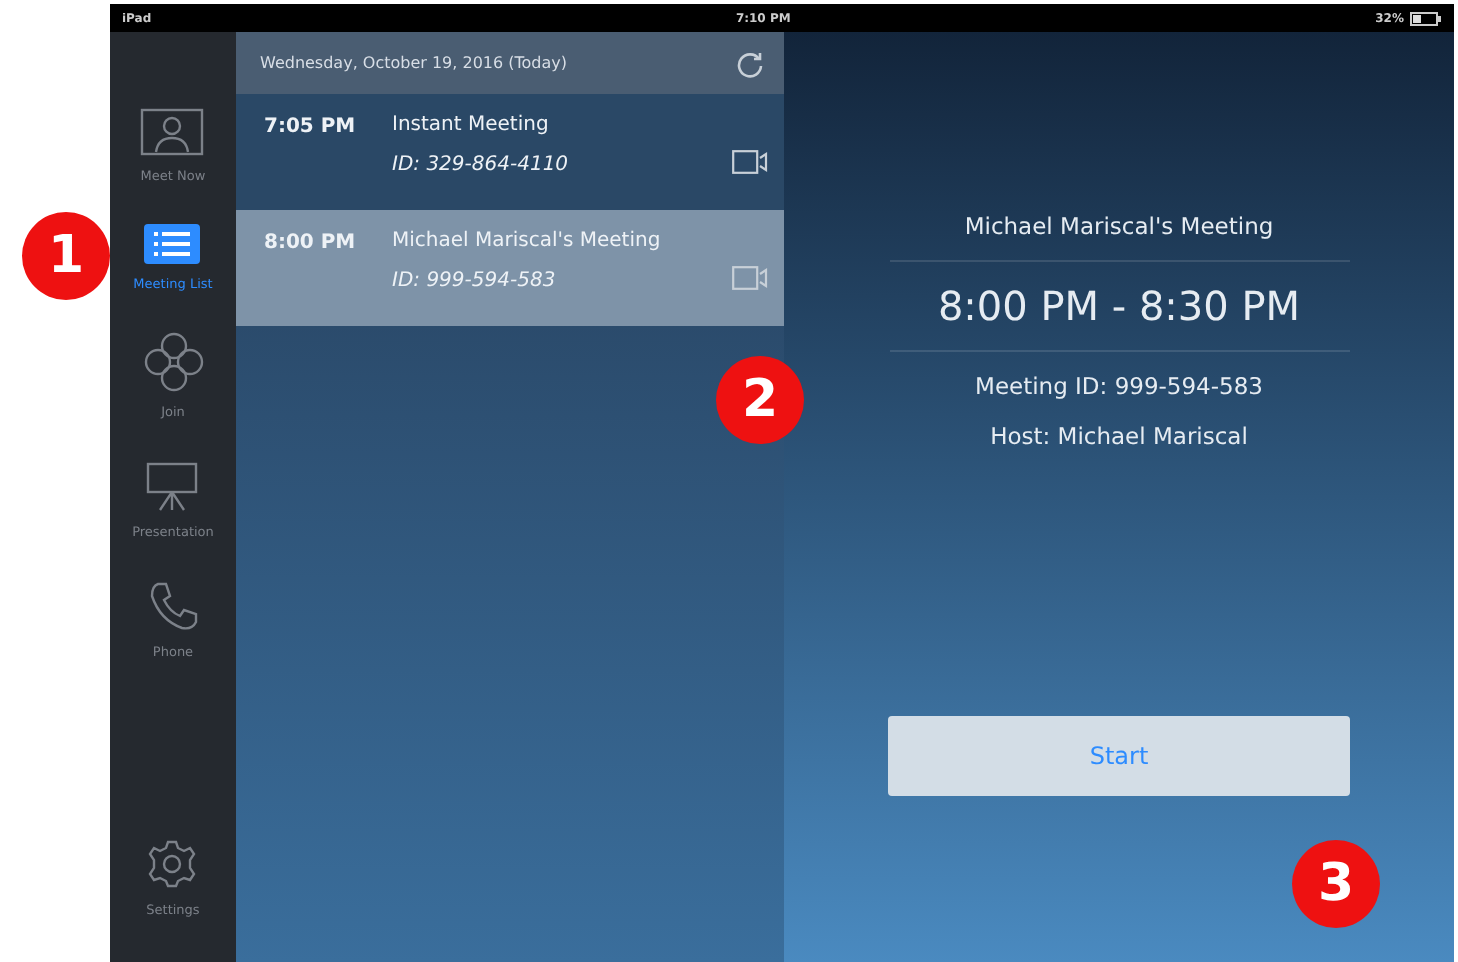 Image resolution: width=1458 pixels, height=962 pixels. Describe the element at coordinates (527, 241) in the screenshot. I see `meeting-title: Michael Mariscal's Meeting` at that location.